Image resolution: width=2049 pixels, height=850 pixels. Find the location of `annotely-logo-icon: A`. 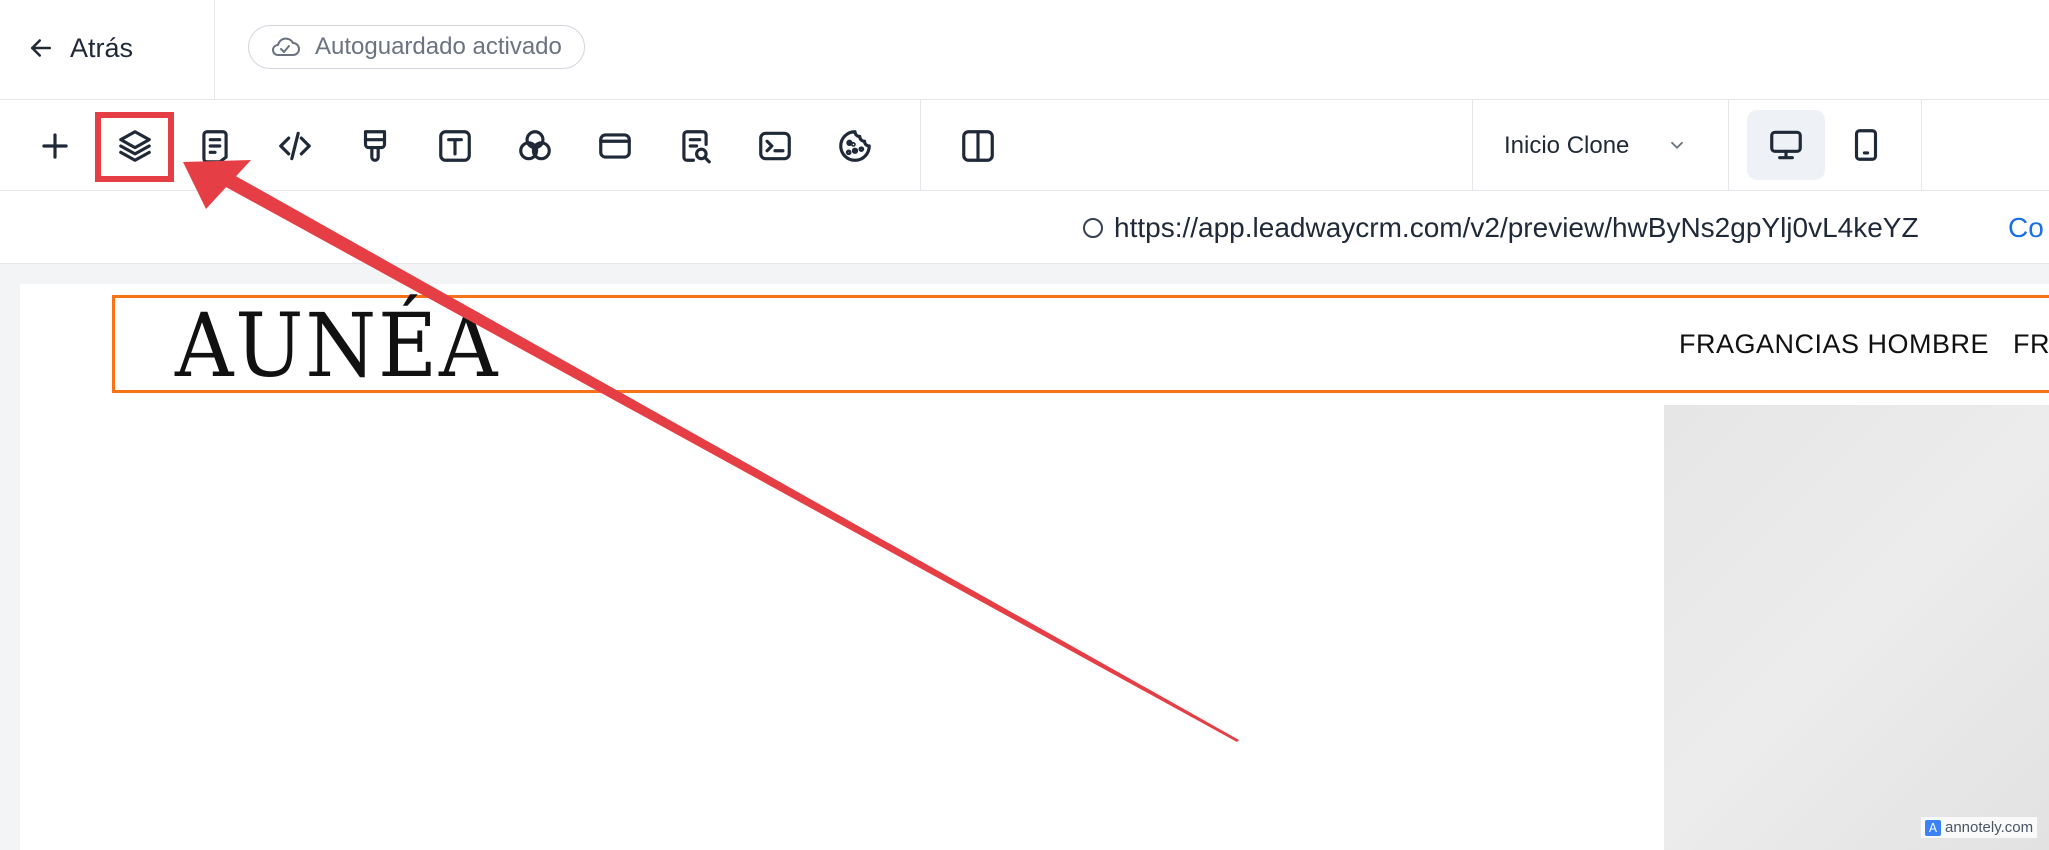

annotely-logo-icon: A is located at coordinates (1933, 827).